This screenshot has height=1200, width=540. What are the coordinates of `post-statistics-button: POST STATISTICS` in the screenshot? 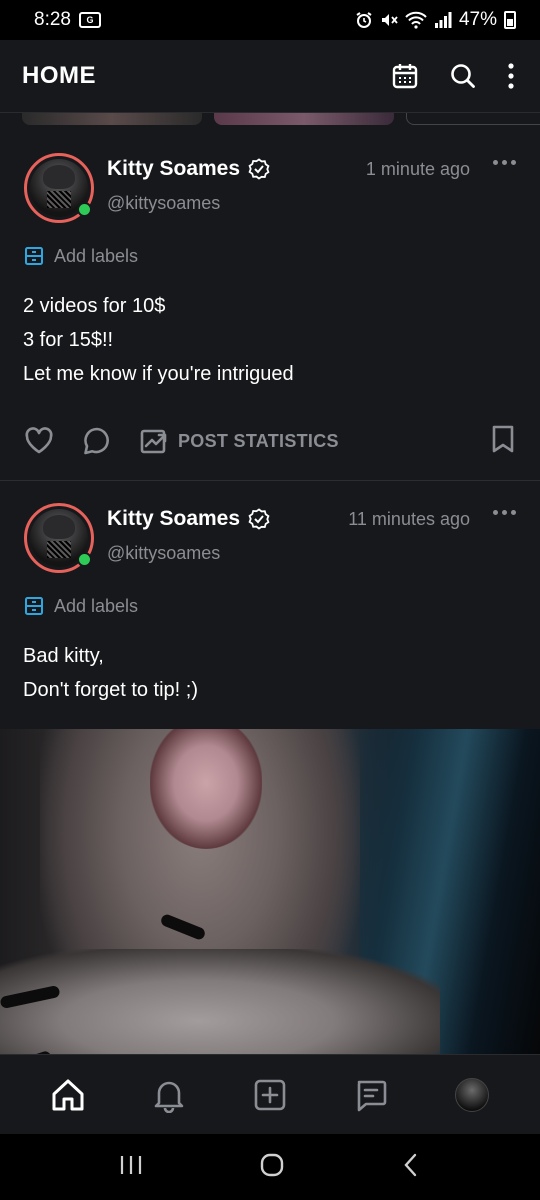 It's located at (239, 441).